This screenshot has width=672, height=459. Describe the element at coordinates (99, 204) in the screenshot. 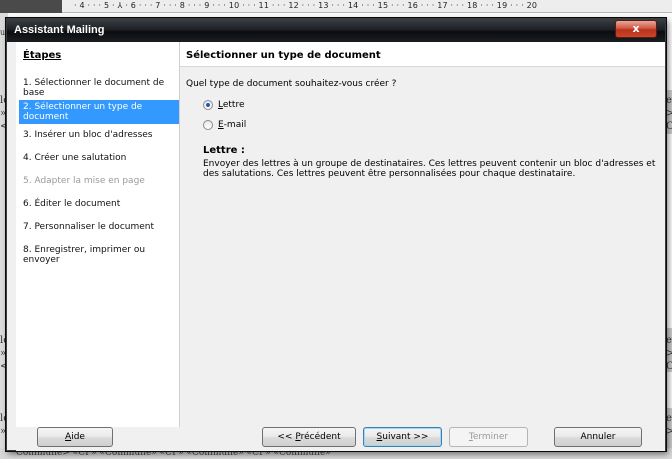

I see `step-edit-document: 6. Éditer le document` at that location.